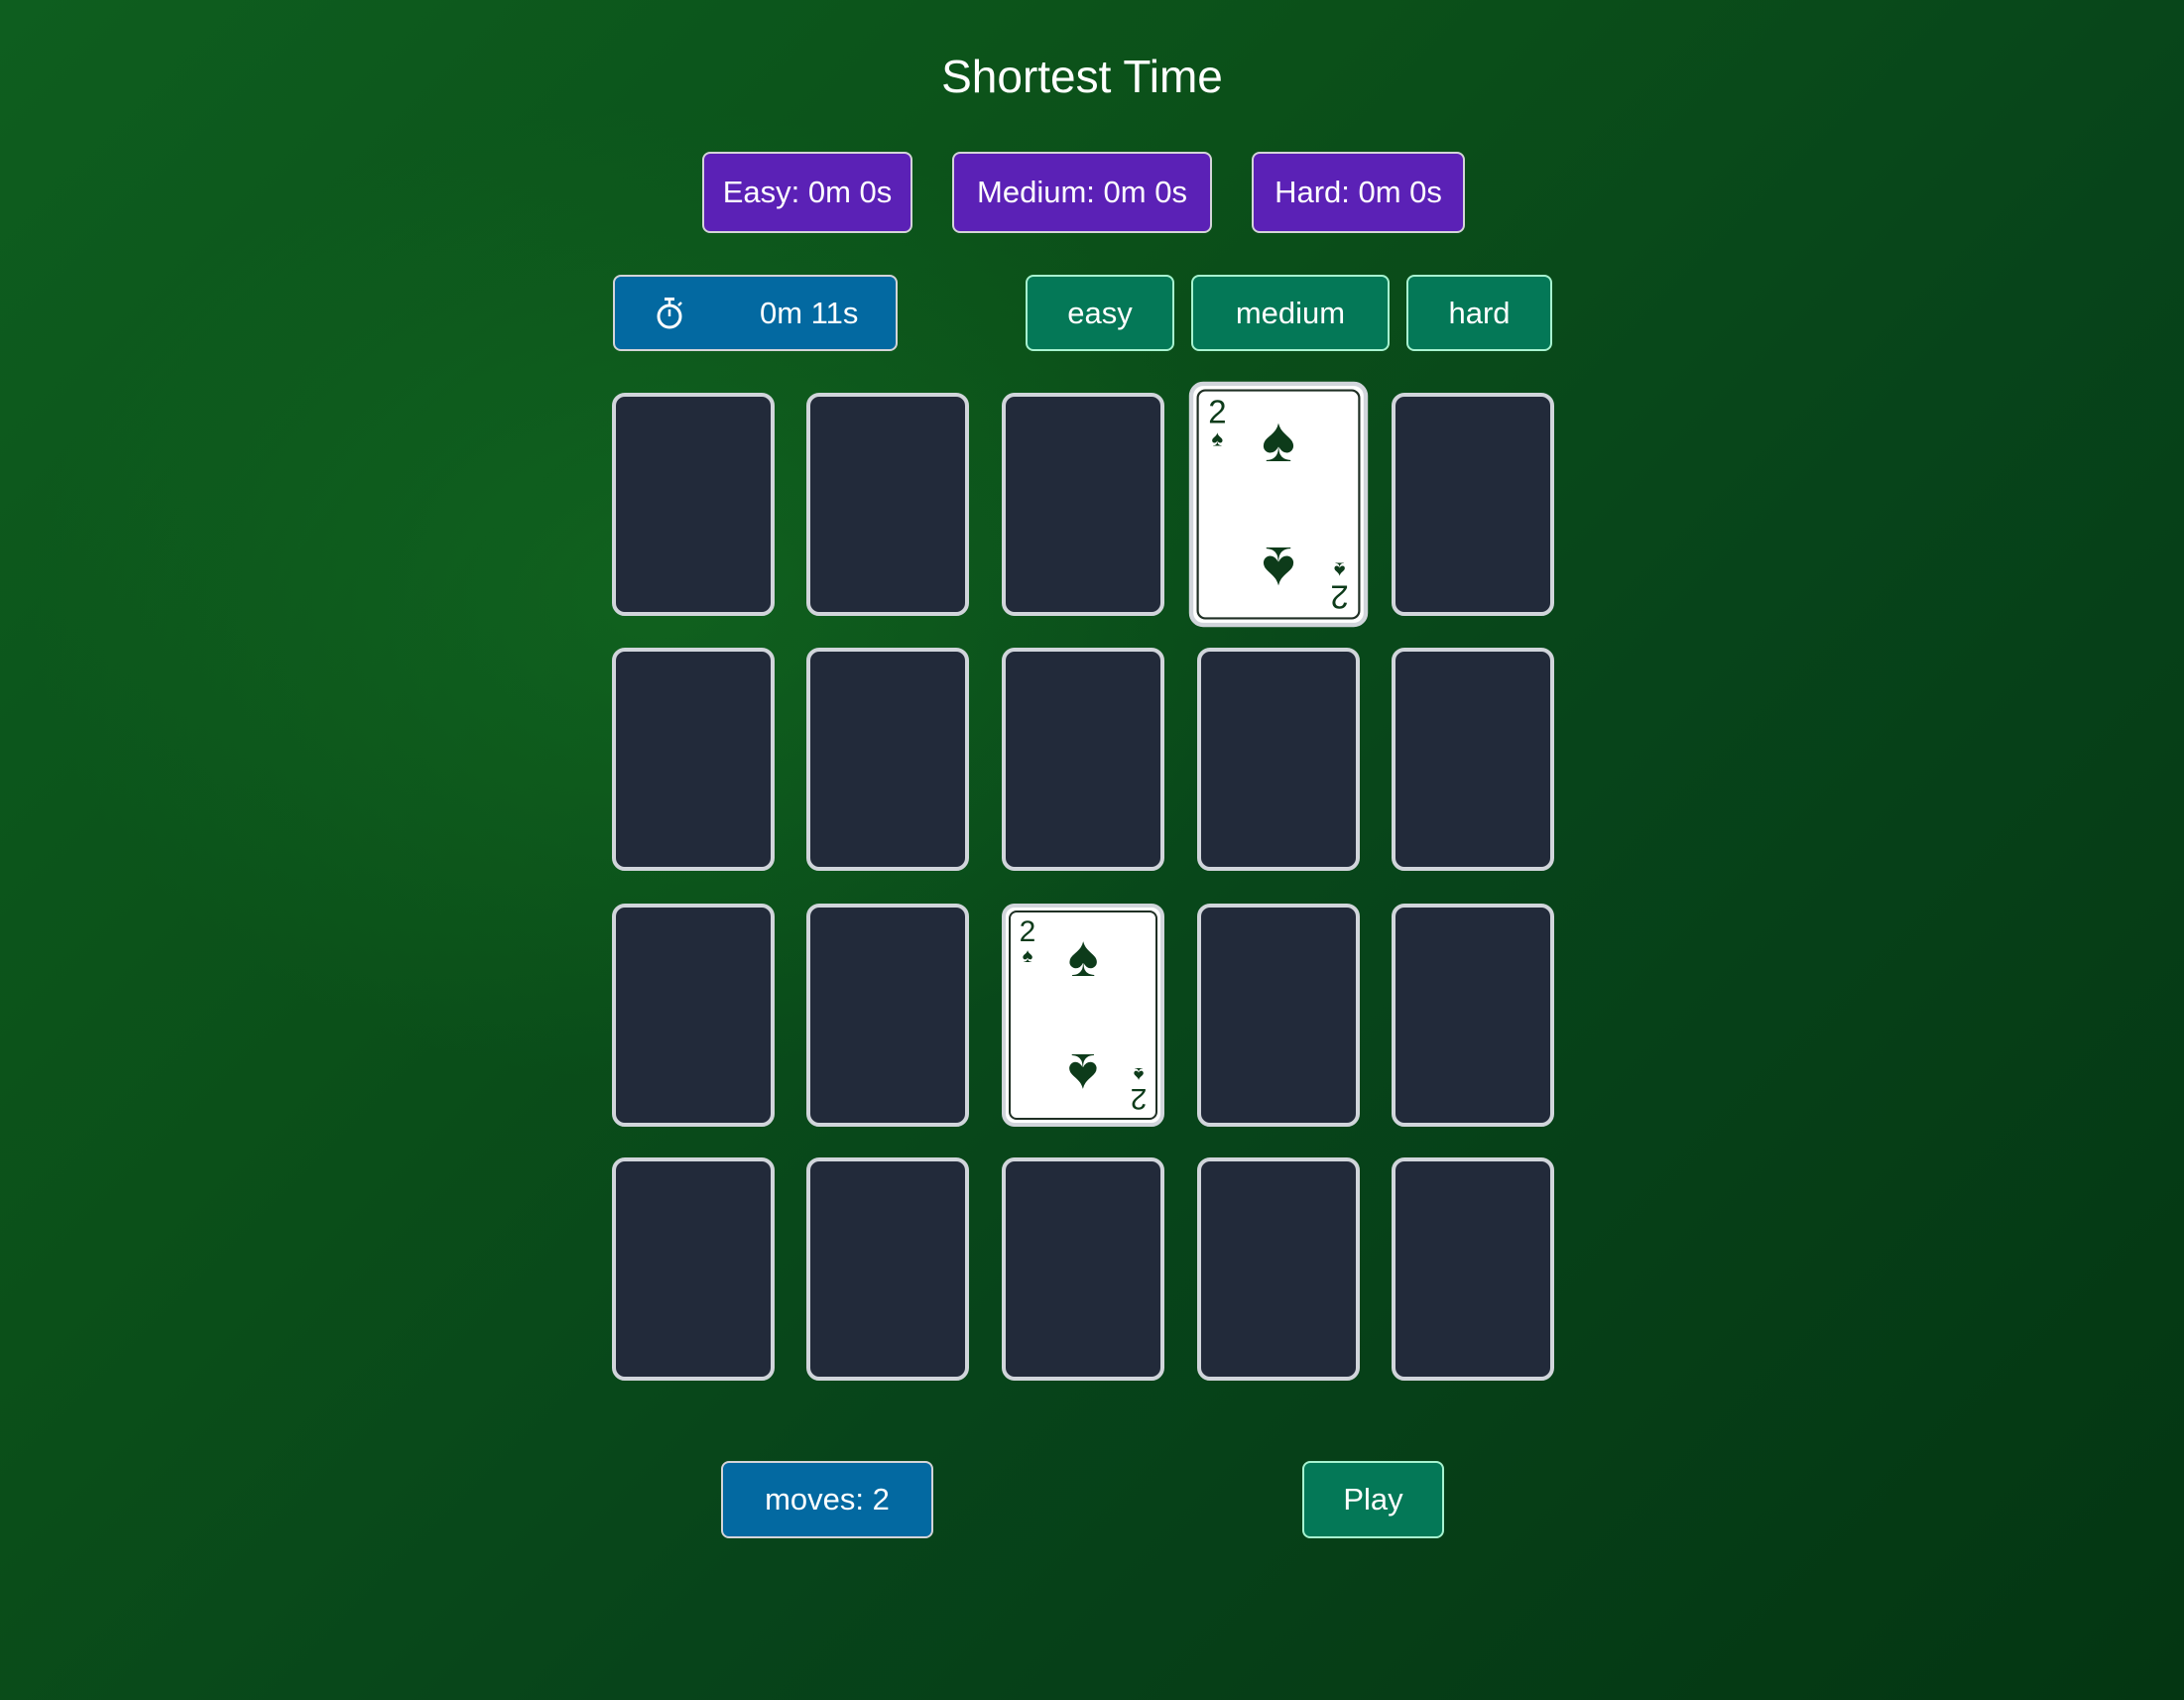 This screenshot has height=1700, width=2184. What do you see at coordinates (755, 313) in the screenshot?
I see `timer-display: 0m 11s` at bounding box center [755, 313].